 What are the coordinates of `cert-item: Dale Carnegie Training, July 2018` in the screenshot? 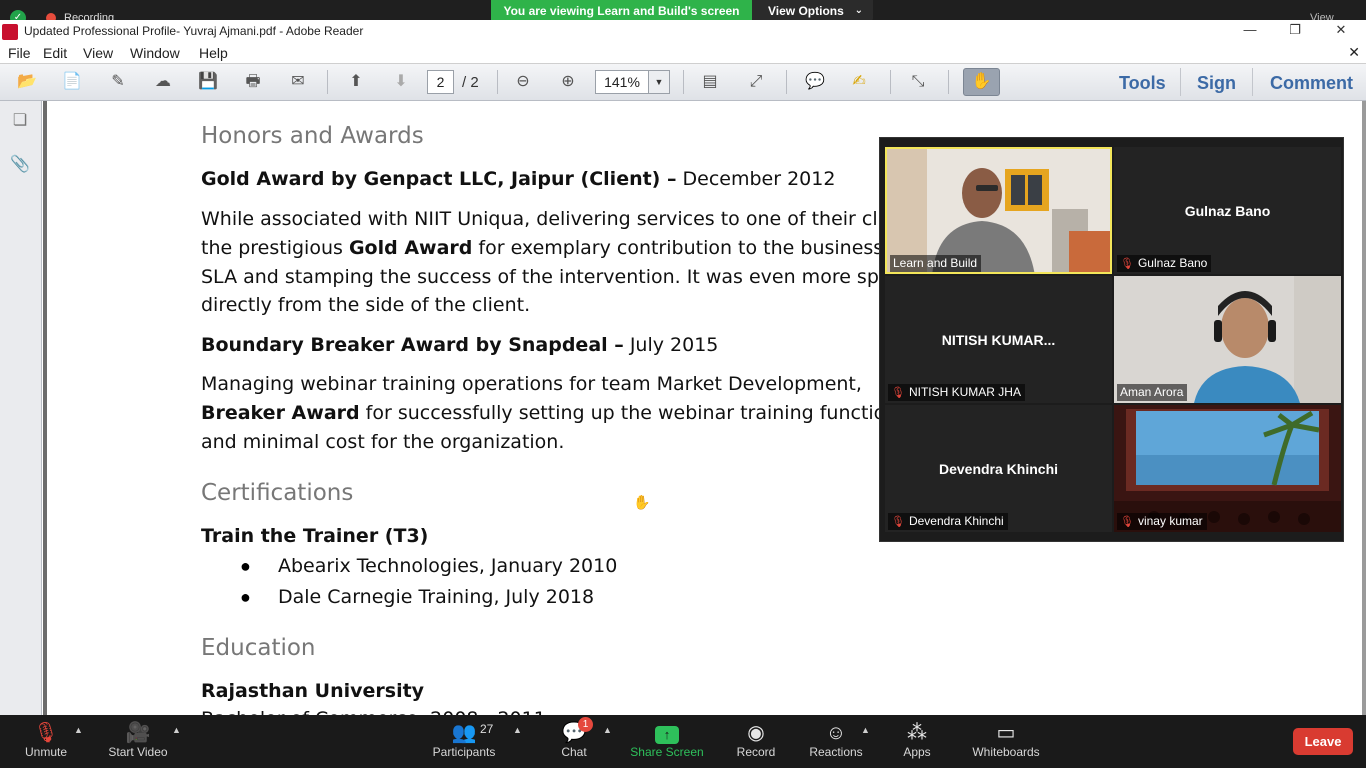 It's located at (436, 597).